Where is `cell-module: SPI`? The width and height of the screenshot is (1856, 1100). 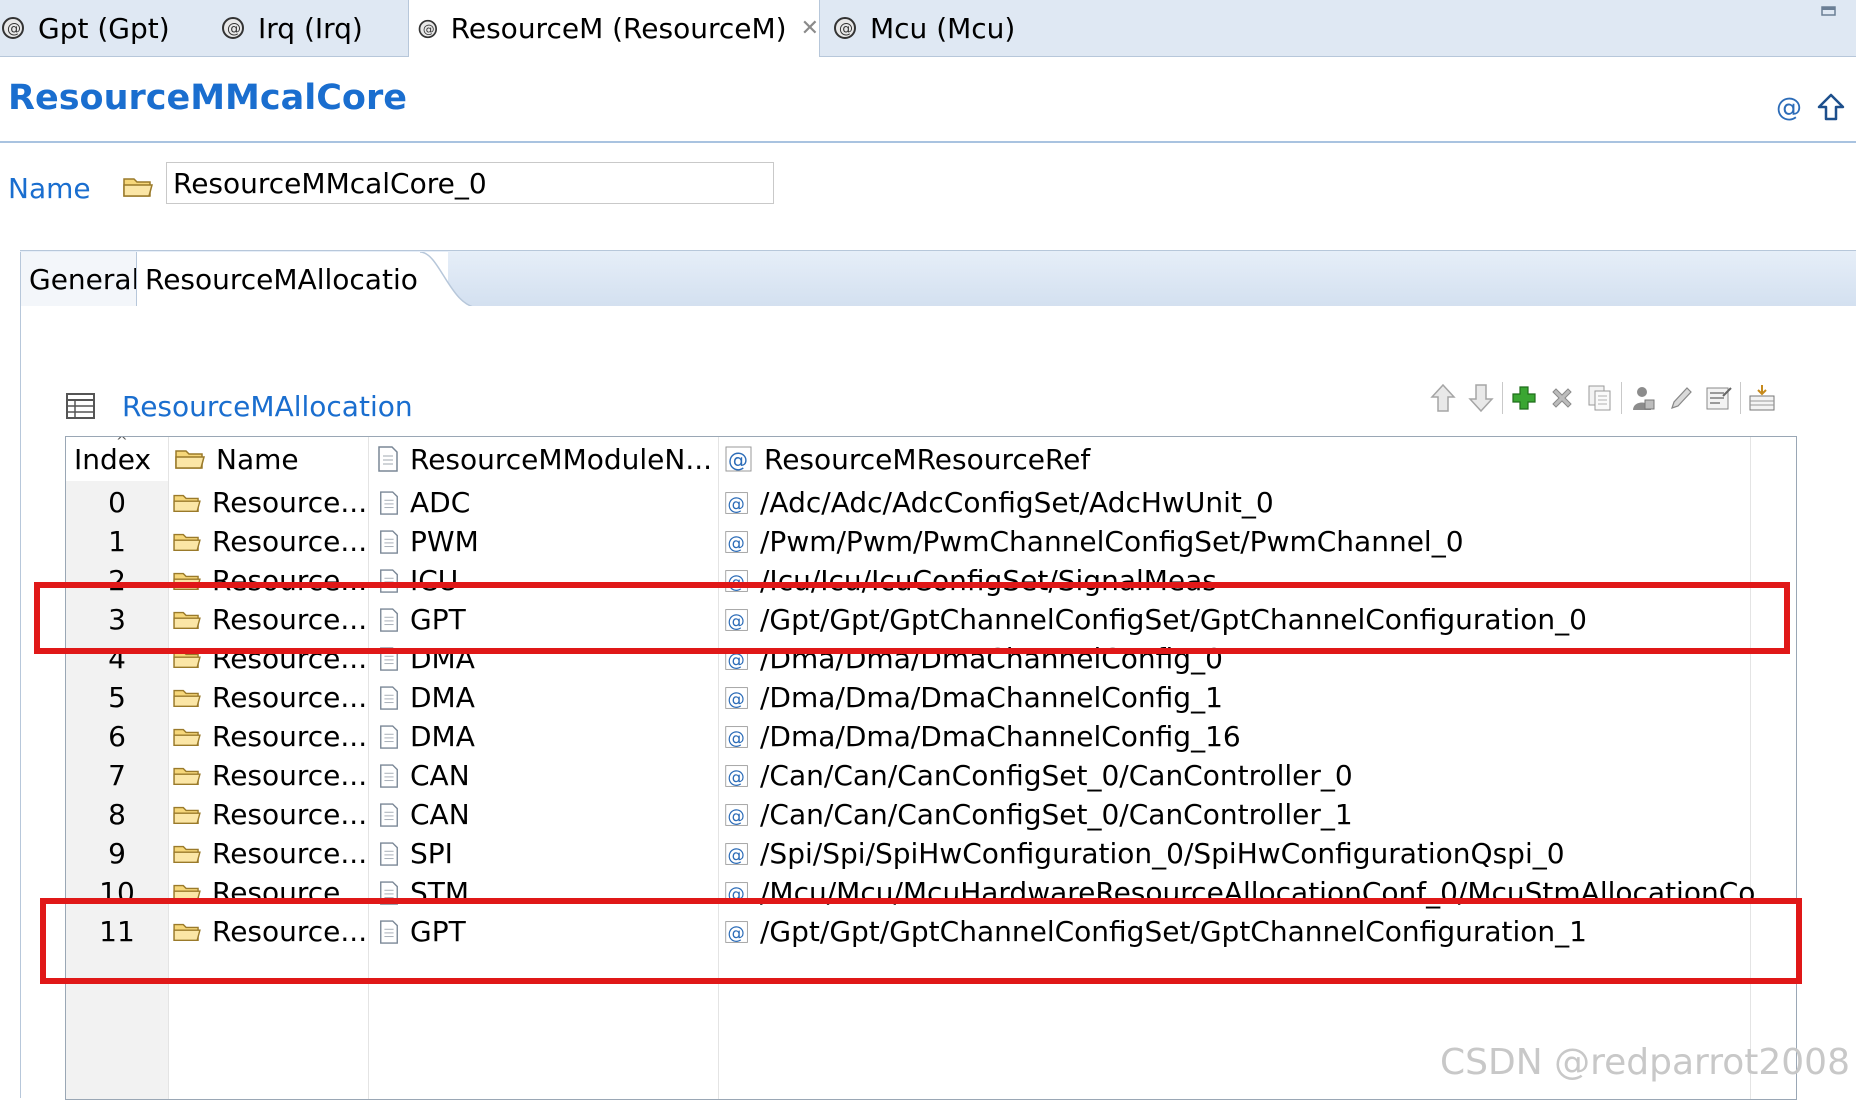
cell-module: SPI is located at coordinates (545, 853).